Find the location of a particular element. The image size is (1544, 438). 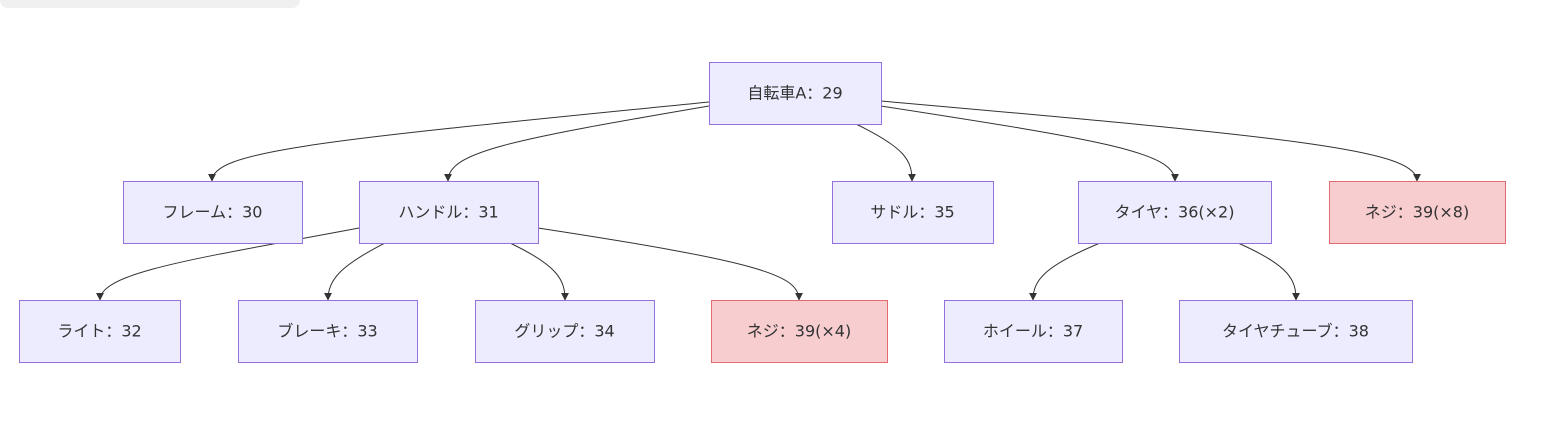

node-grip: グリップ：34 is located at coordinates (565, 331).